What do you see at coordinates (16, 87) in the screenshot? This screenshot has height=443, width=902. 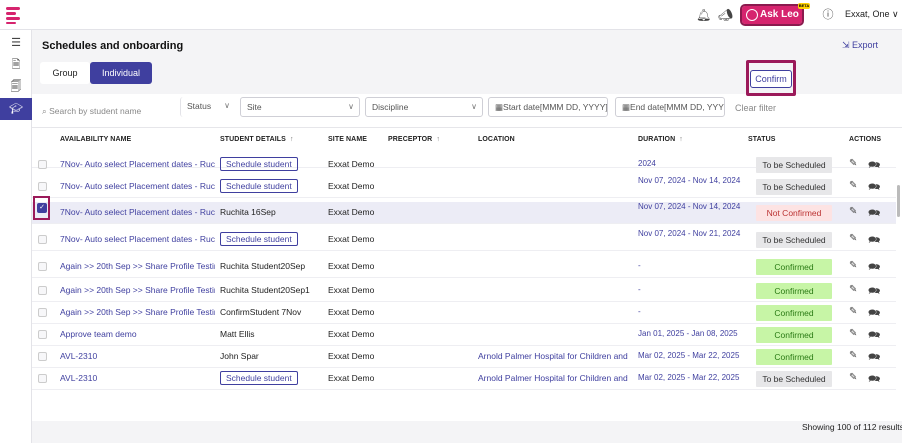 I see `list-document-icon: 🗐` at bounding box center [16, 87].